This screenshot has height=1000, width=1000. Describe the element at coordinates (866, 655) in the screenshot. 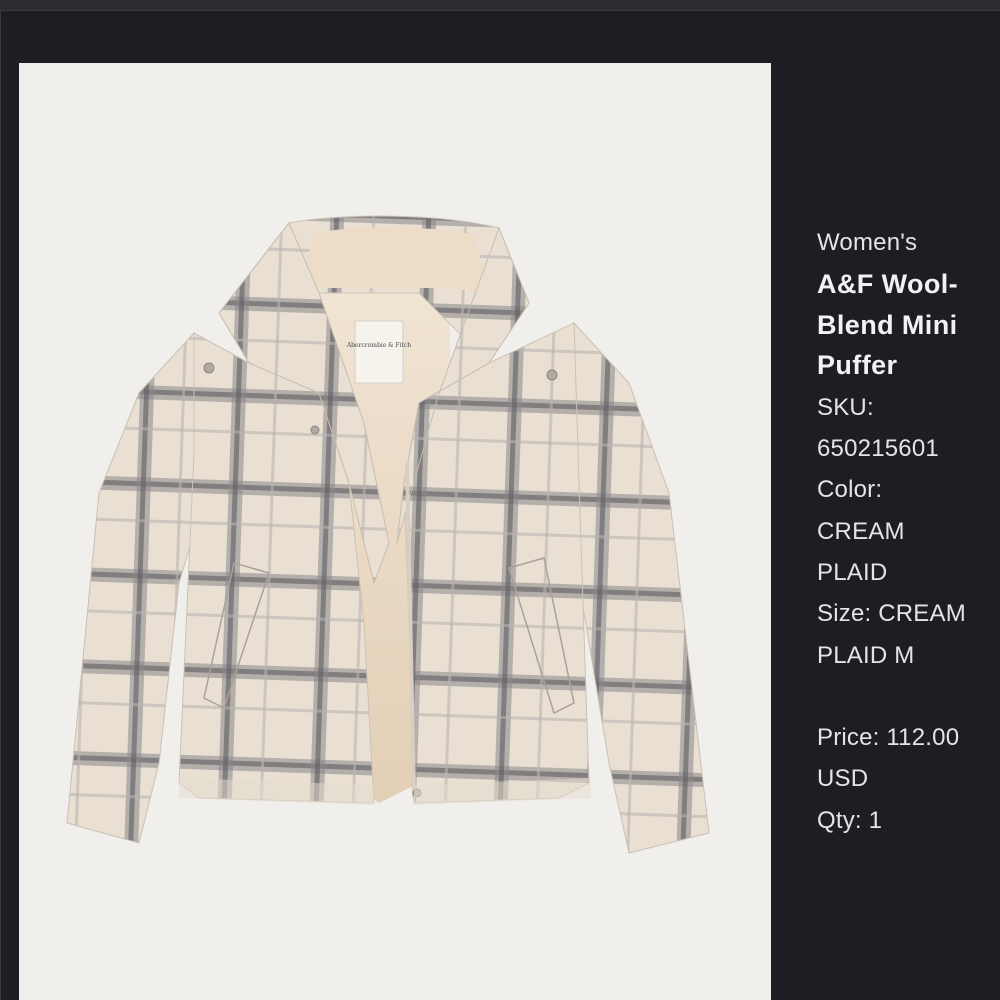

I see `size-line: PLAID M` at that location.